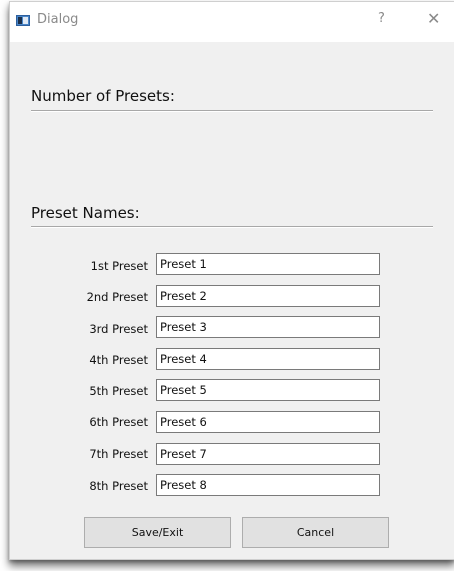  Describe the element at coordinates (381, 18) in the screenshot. I see `help-button: ?` at that location.